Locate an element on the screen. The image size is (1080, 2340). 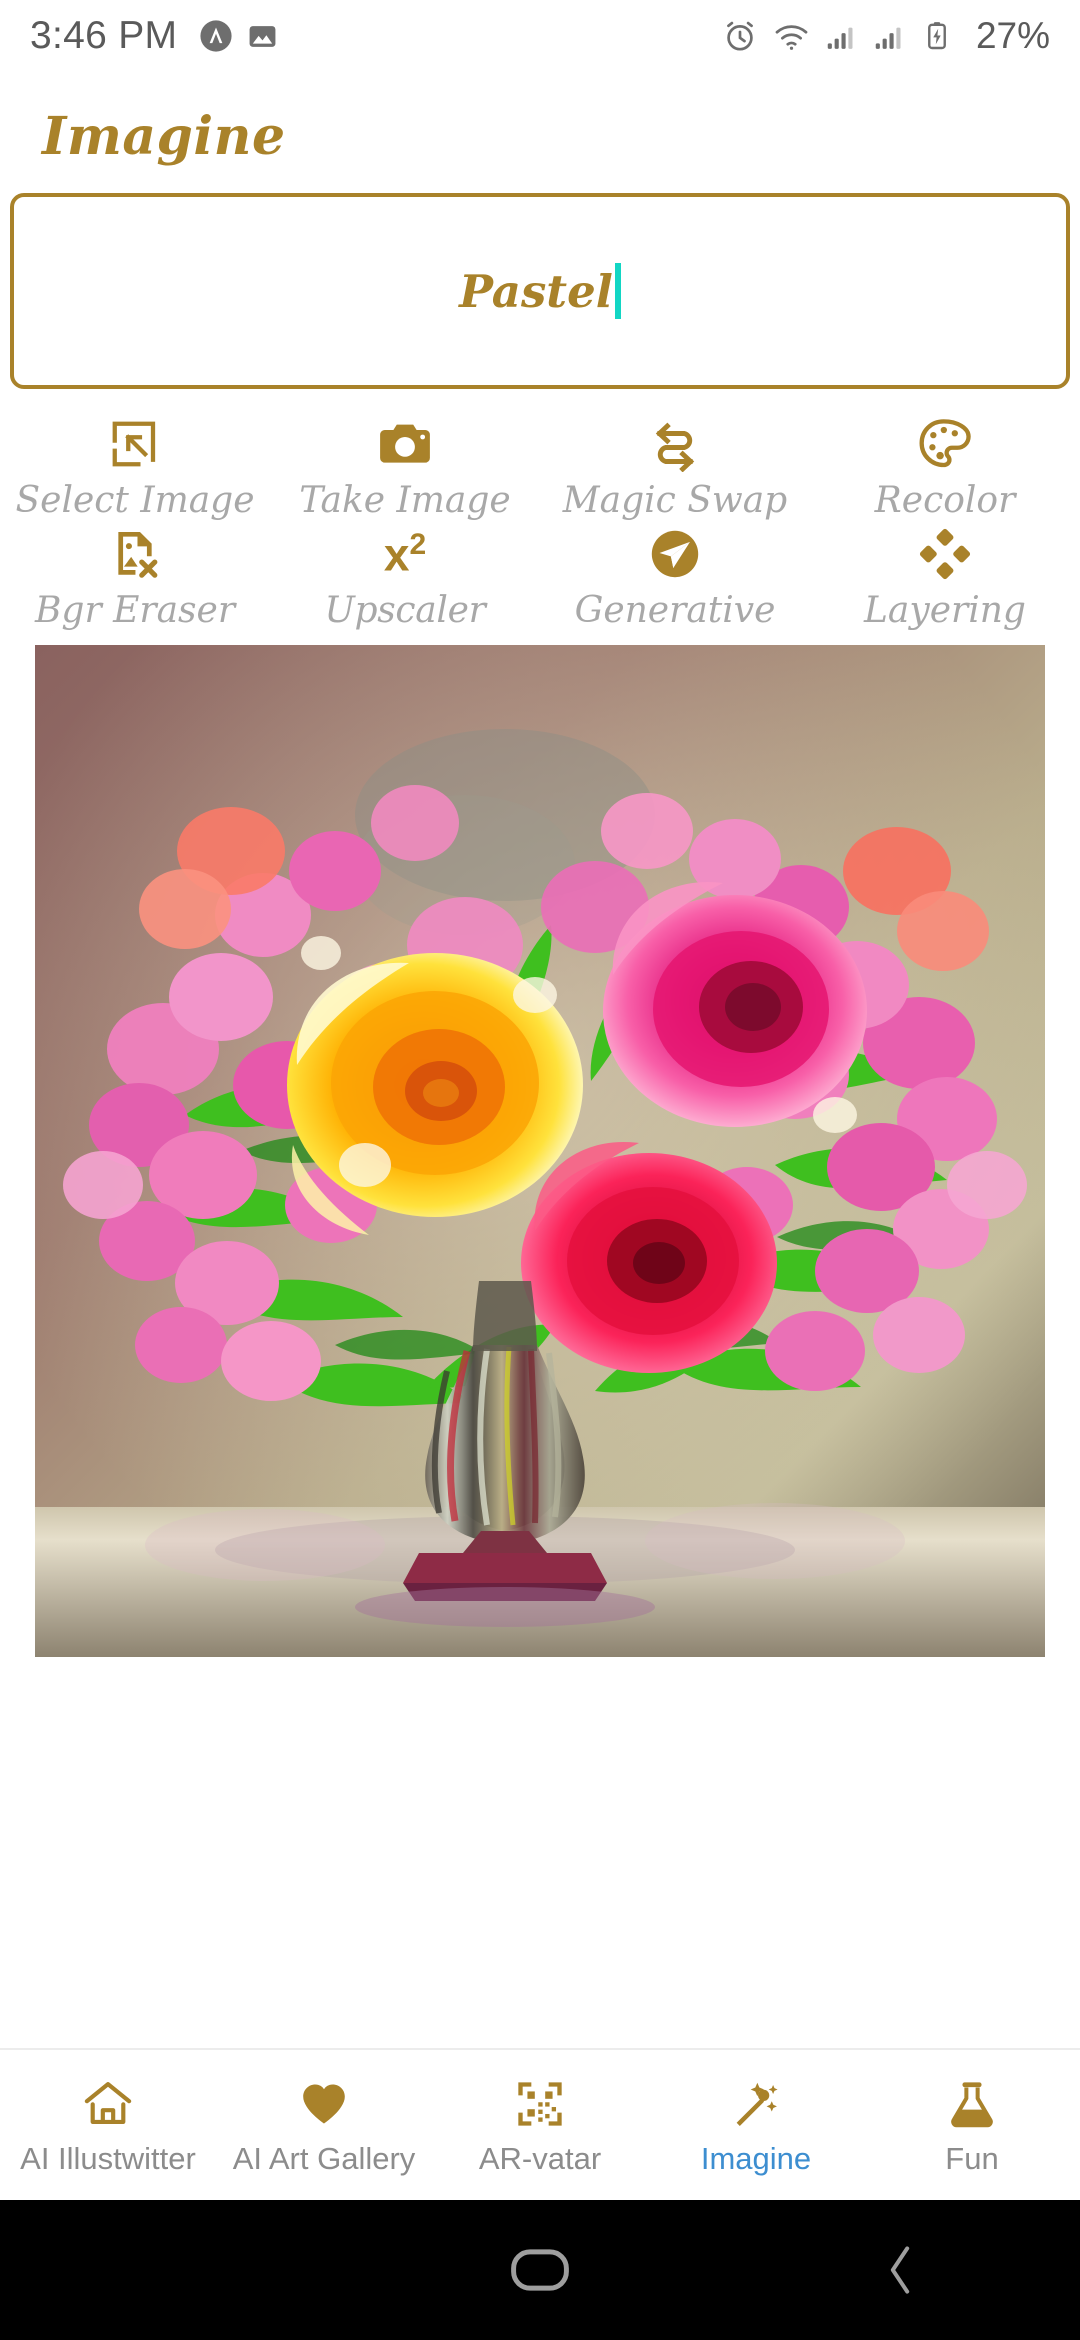
prompt-input-value: Pastel is located at coordinates (536, 291).